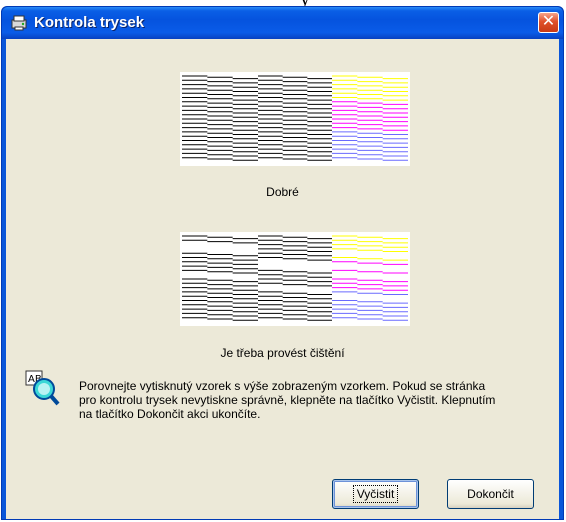  I want to click on clean-button-label: Vyčistit, so click(375, 494).